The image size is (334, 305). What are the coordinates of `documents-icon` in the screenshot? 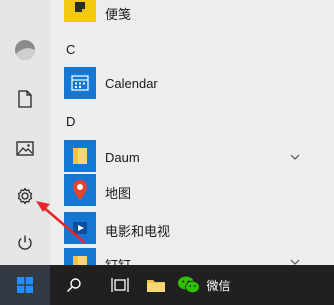 It's located at (25, 99).